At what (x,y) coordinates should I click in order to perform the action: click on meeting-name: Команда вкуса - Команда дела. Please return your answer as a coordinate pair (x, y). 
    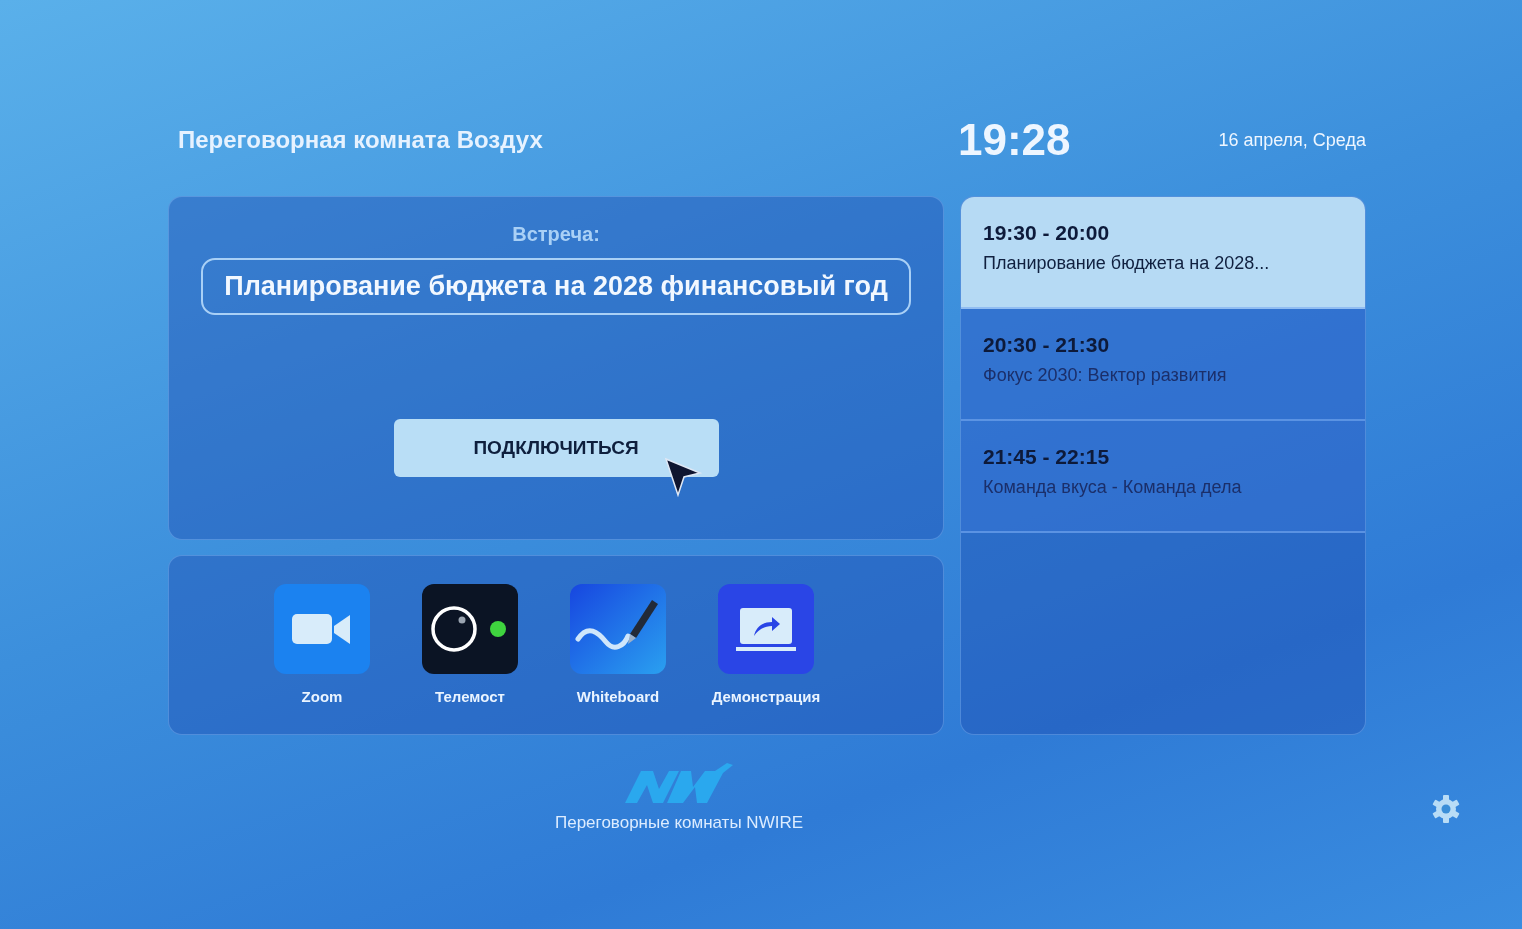
    Looking at the image, I should click on (1113, 487).